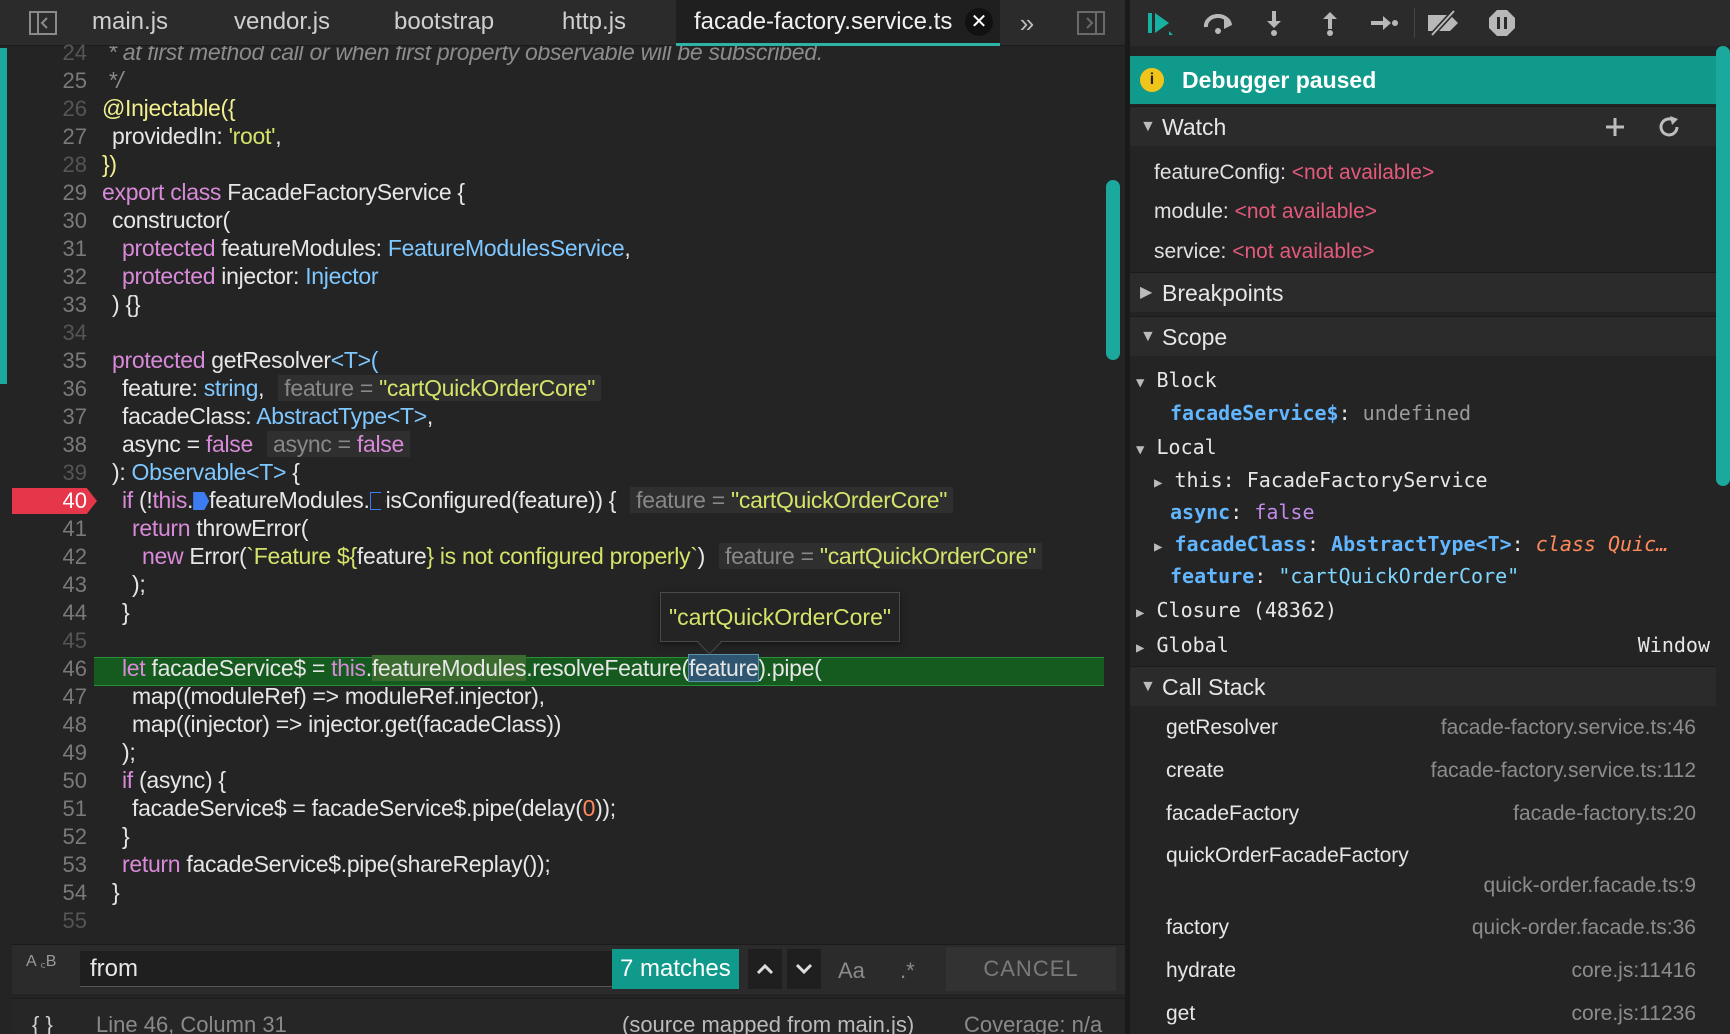 Image resolution: width=1730 pixels, height=1034 pixels. What do you see at coordinates (1431, 817) in the screenshot?
I see `call-stack-frame: facadeFactory facade-factory.ts:20` at bounding box center [1431, 817].